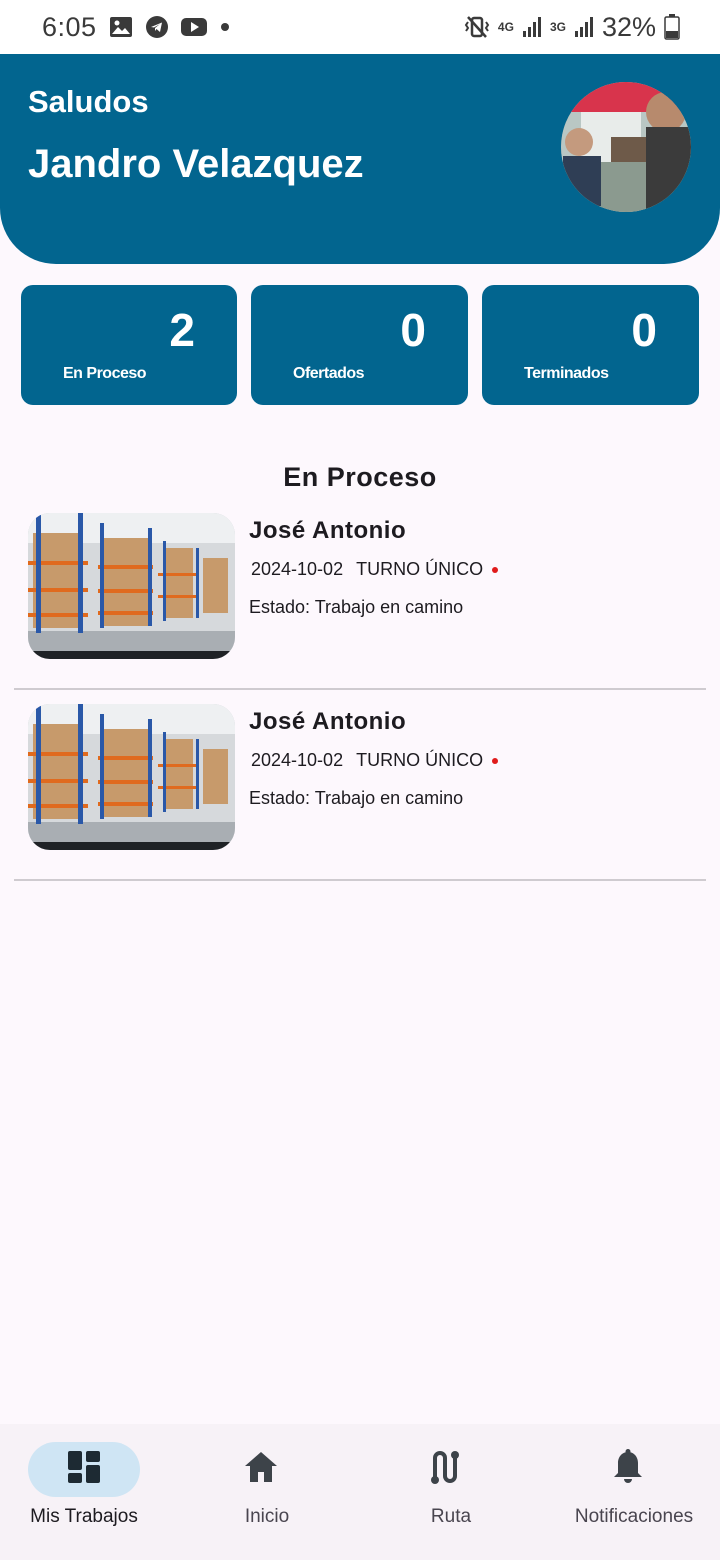 Image resolution: width=720 pixels, height=1560 pixels. What do you see at coordinates (84, 1516) in the screenshot?
I see `nav-label: Mis Trabajos` at bounding box center [84, 1516].